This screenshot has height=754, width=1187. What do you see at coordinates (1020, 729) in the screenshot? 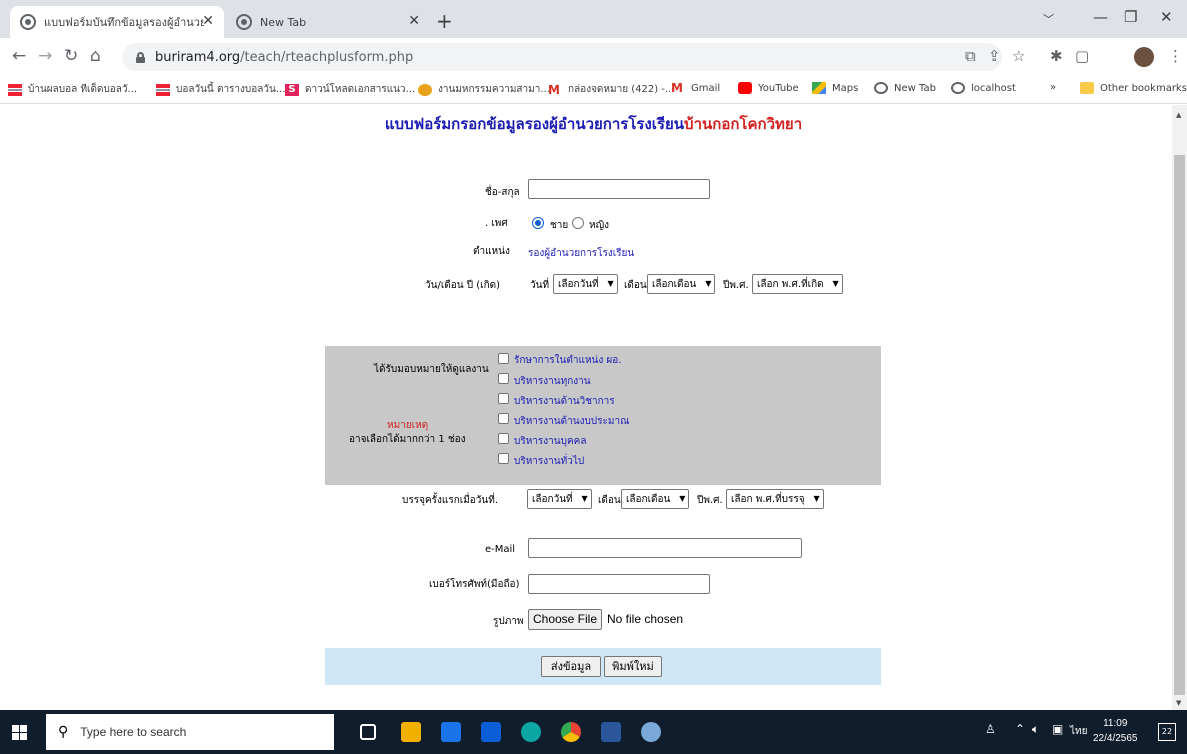
I see `show-hidden-icons: ⌃` at bounding box center [1020, 729].